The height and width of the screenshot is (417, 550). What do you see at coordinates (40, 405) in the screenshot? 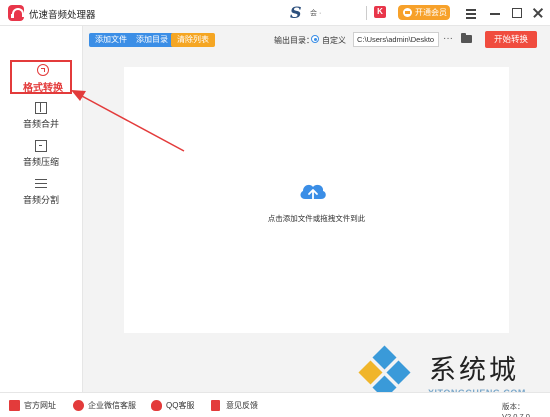
I see `footer-label: 官方网址` at bounding box center [40, 405].